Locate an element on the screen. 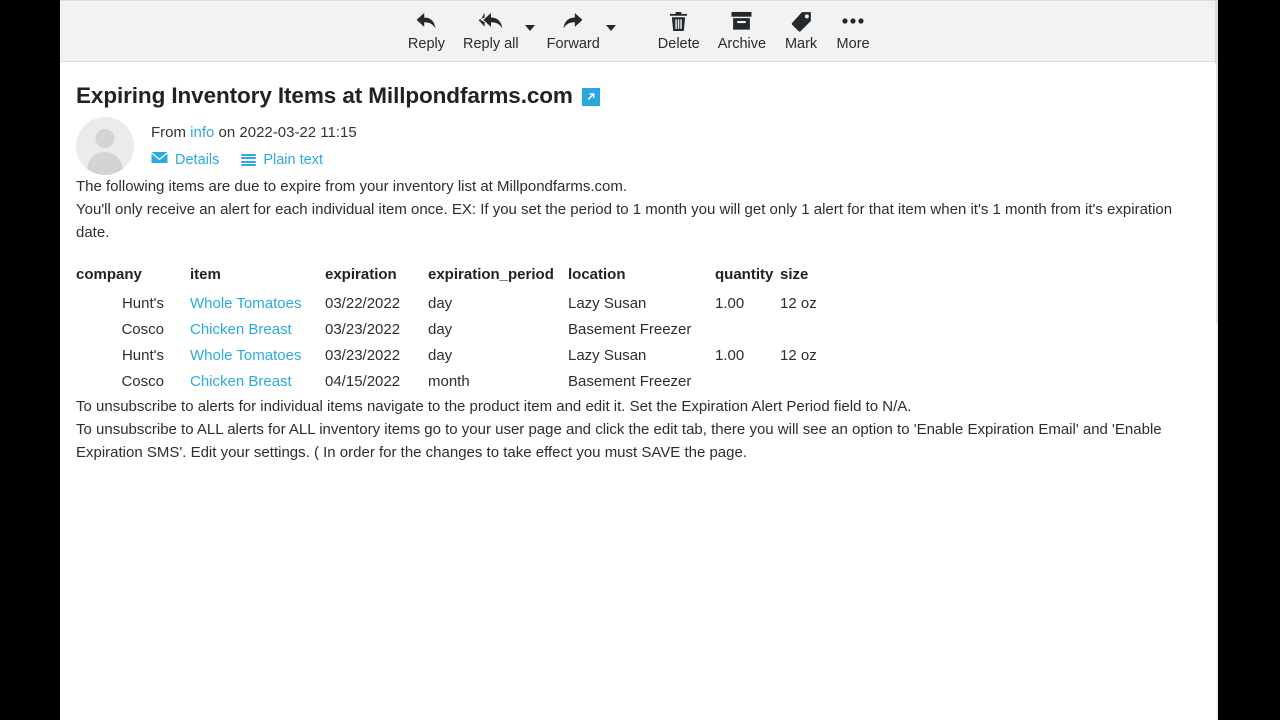 Image resolution: width=1280 pixels, height=720 pixels. delete-label: Delete is located at coordinates (678, 44).